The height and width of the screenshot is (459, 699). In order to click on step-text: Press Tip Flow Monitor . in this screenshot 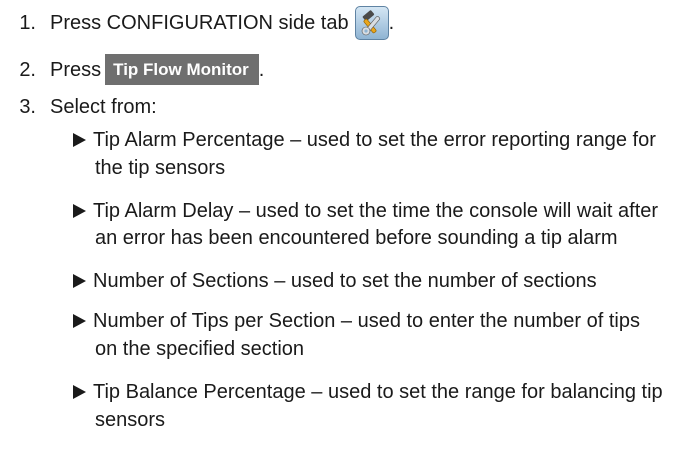, I will do `click(157, 69)`.